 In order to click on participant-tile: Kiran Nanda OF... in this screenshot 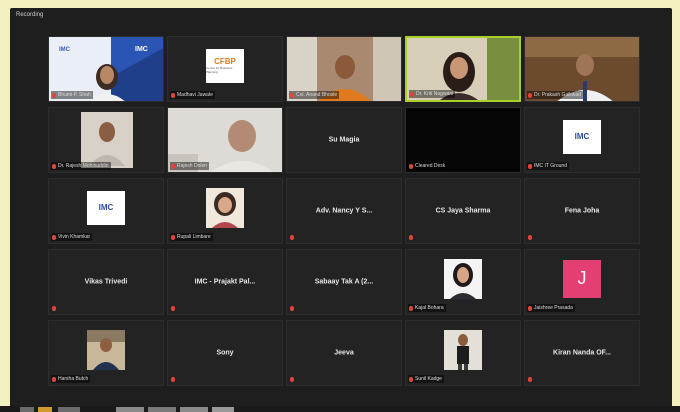, I will do `click(582, 353)`.